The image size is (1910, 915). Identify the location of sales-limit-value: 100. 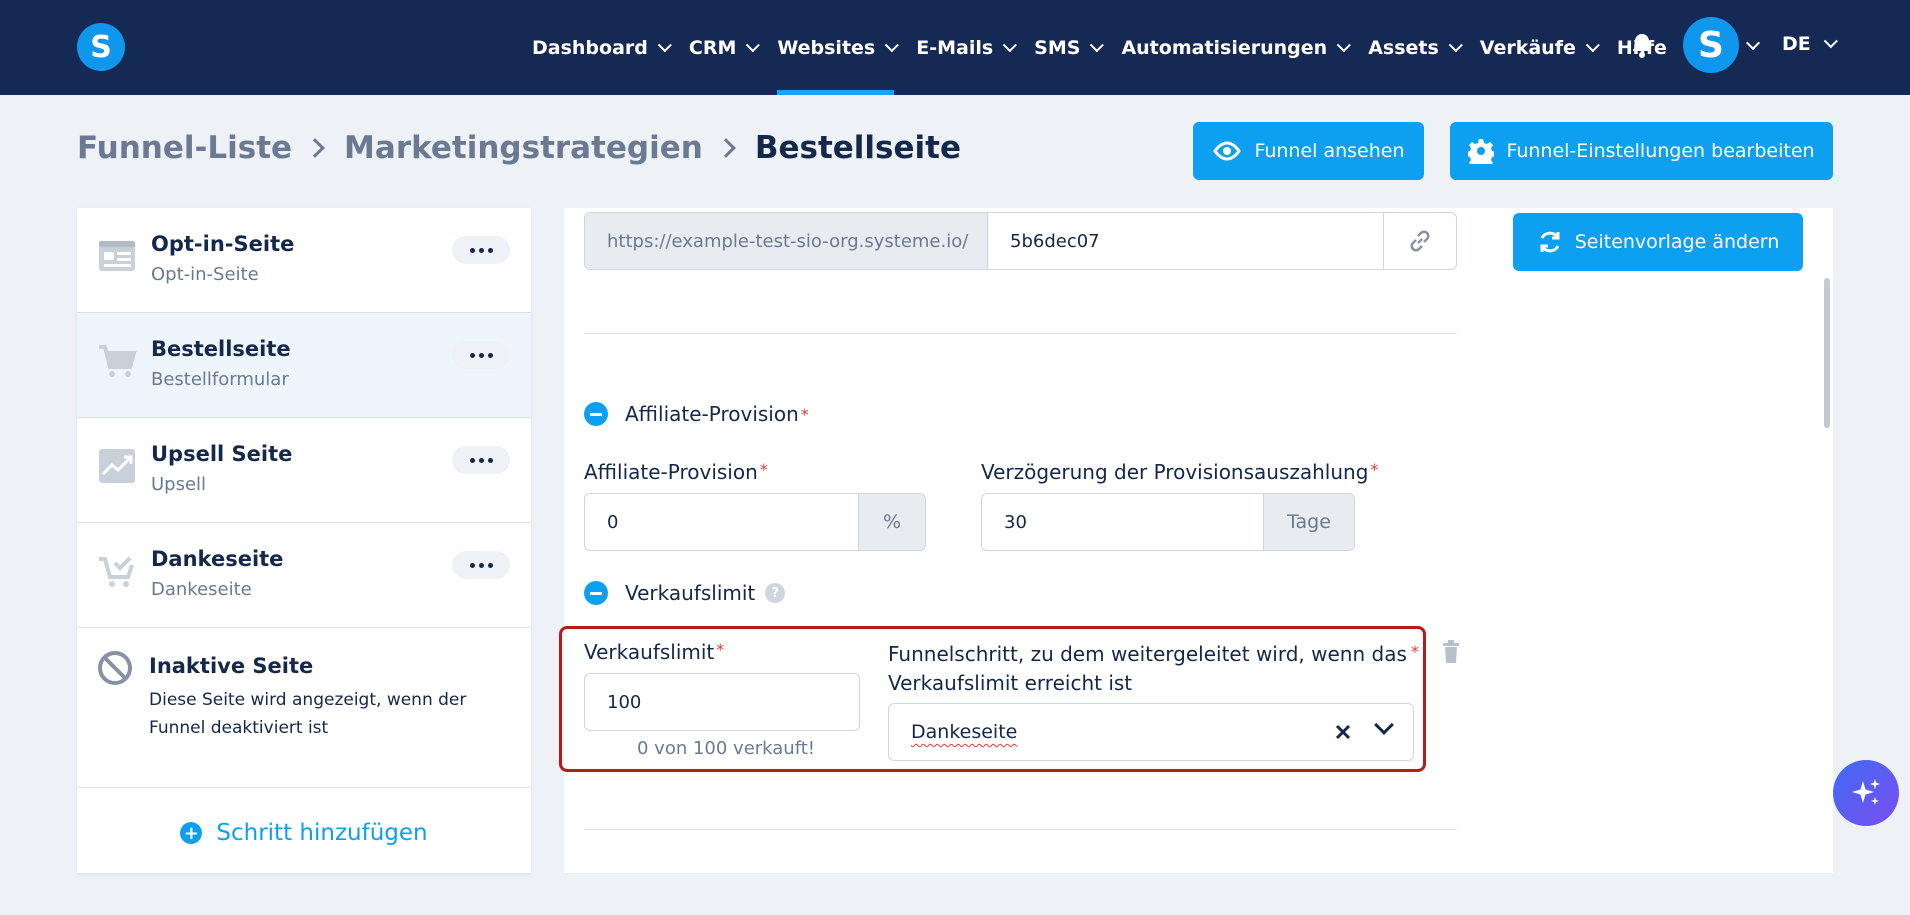
(722, 702).